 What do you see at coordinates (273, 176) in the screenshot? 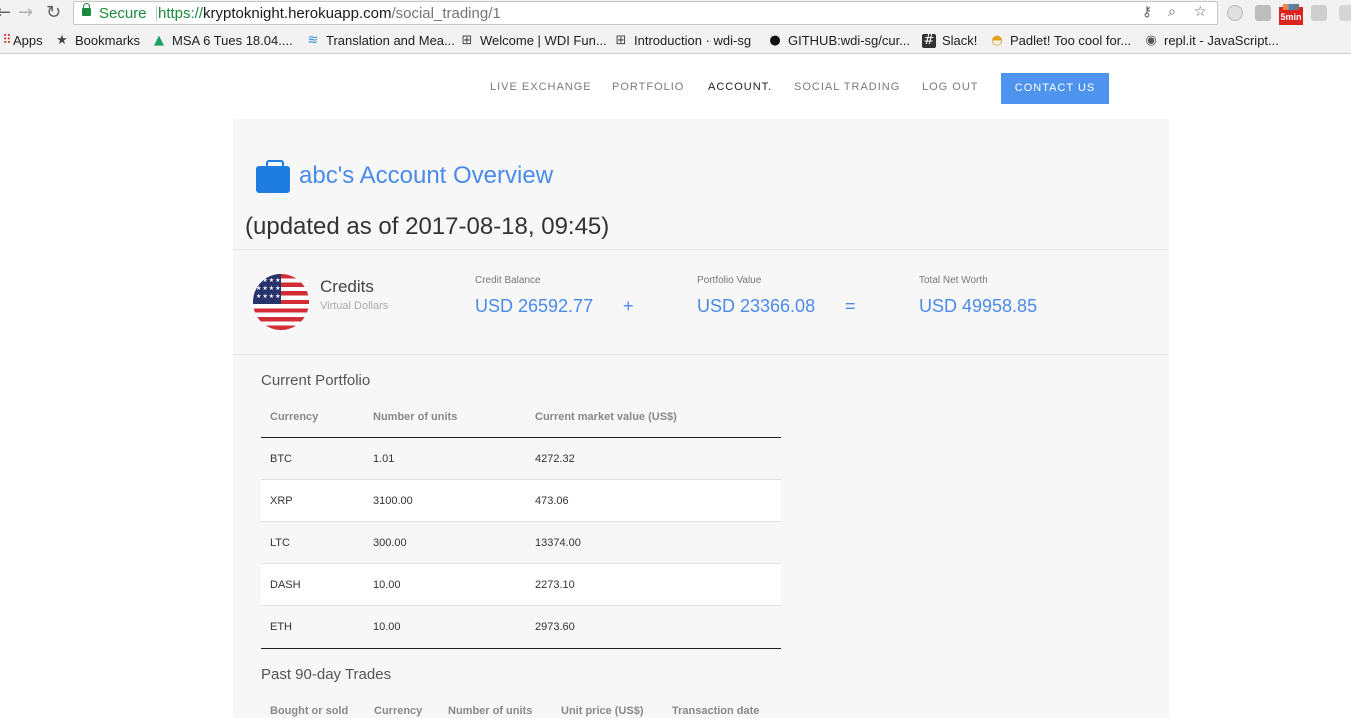
I see `briefcase-icon` at bounding box center [273, 176].